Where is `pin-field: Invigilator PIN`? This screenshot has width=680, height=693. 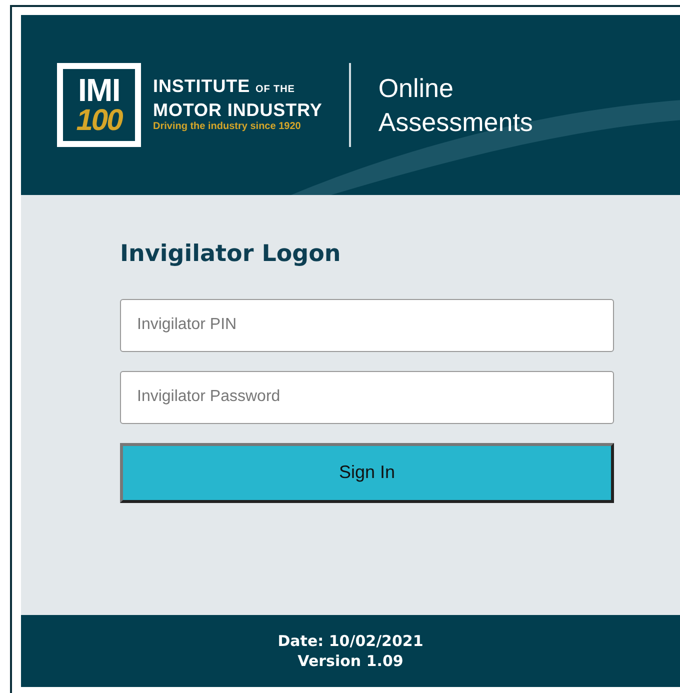
pin-field: Invigilator PIN is located at coordinates (367, 325).